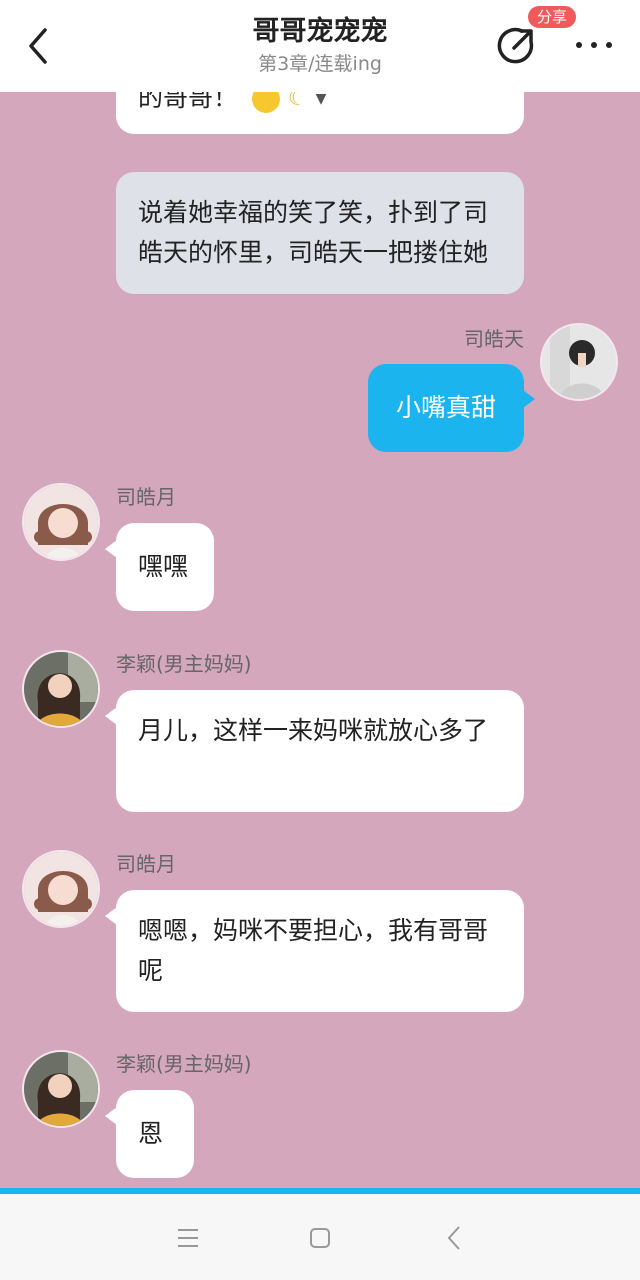 The image size is (640, 1280). Describe the element at coordinates (579, 45) in the screenshot. I see `more-dots-icon` at that location.